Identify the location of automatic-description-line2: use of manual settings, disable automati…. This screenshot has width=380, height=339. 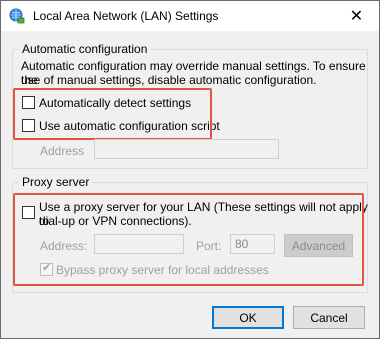
(169, 80).